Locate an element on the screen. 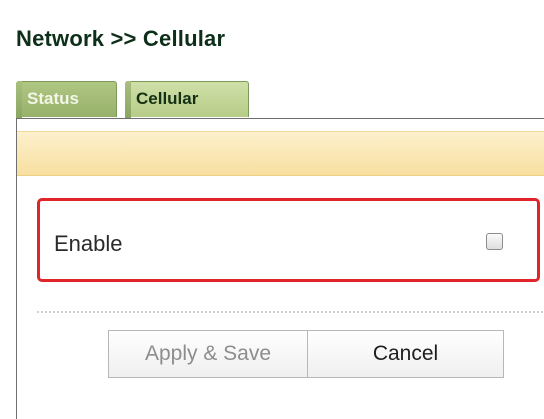  cancel-button: Cancel is located at coordinates (405, 354).